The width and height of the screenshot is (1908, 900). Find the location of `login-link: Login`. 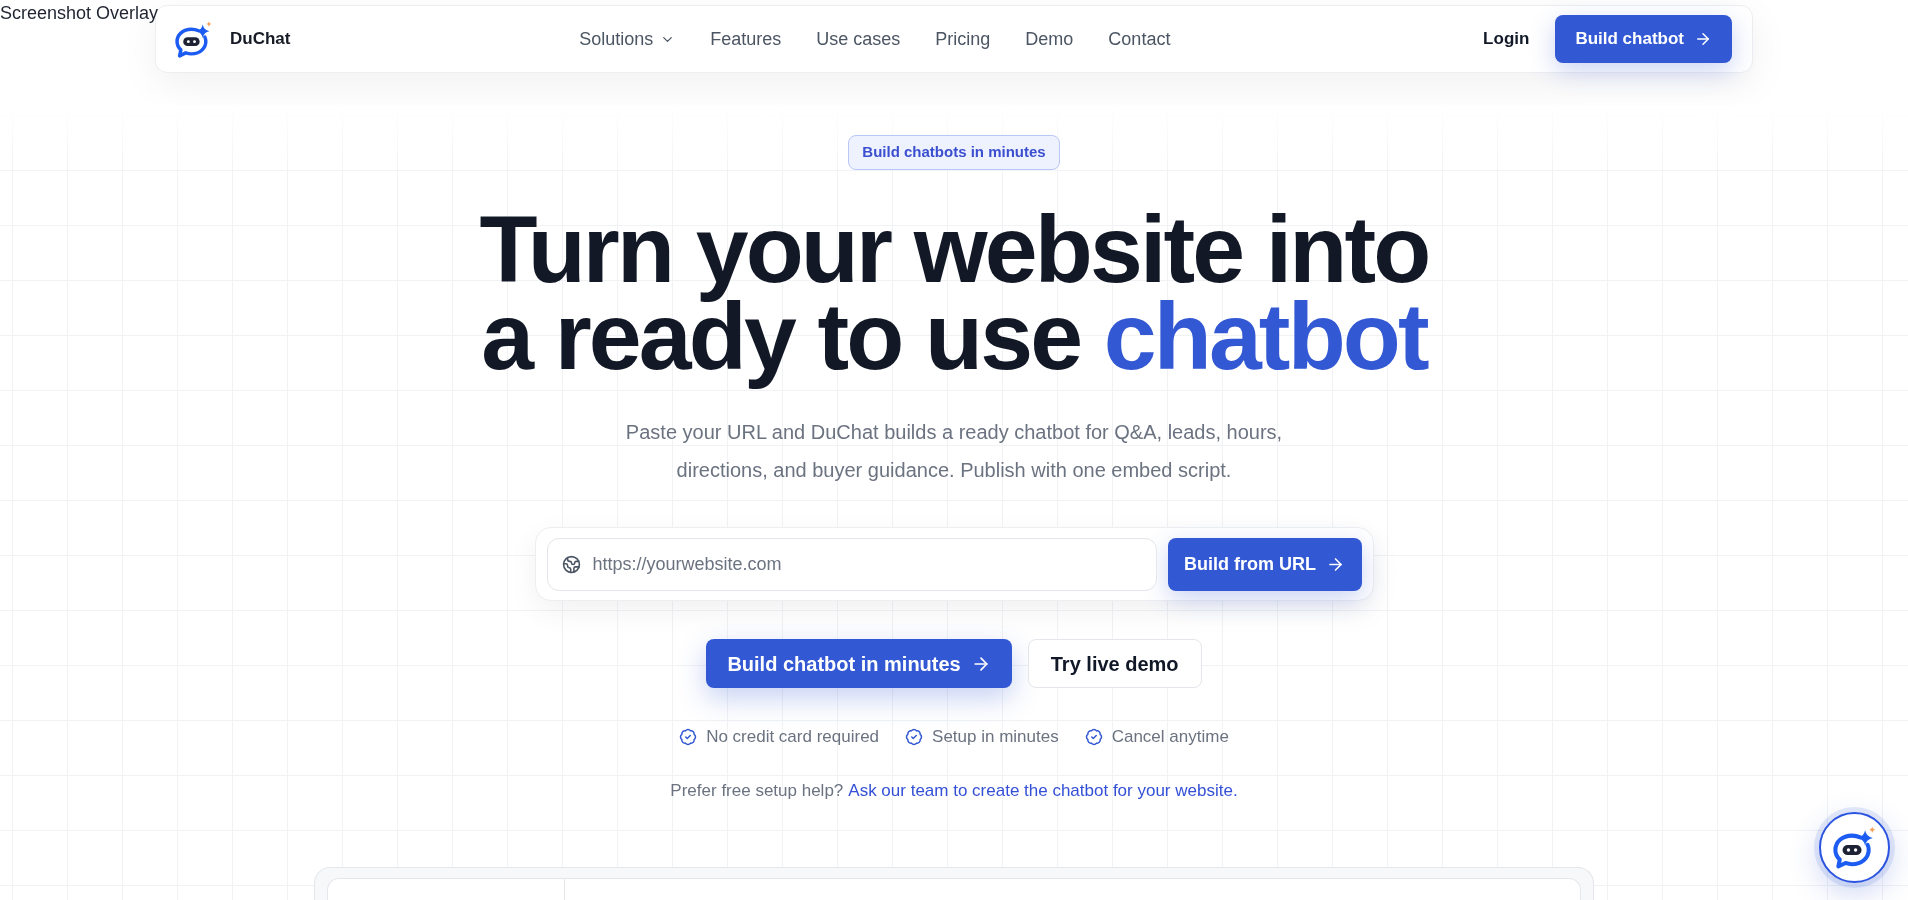

login-link: Login is located at coordinates (1506, 39).